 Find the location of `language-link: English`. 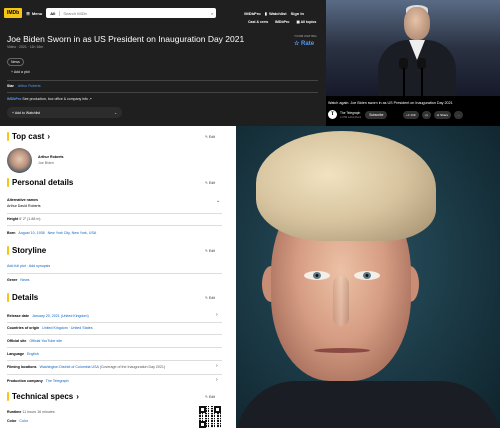

language-link: English is located at coordinates (33, 354).